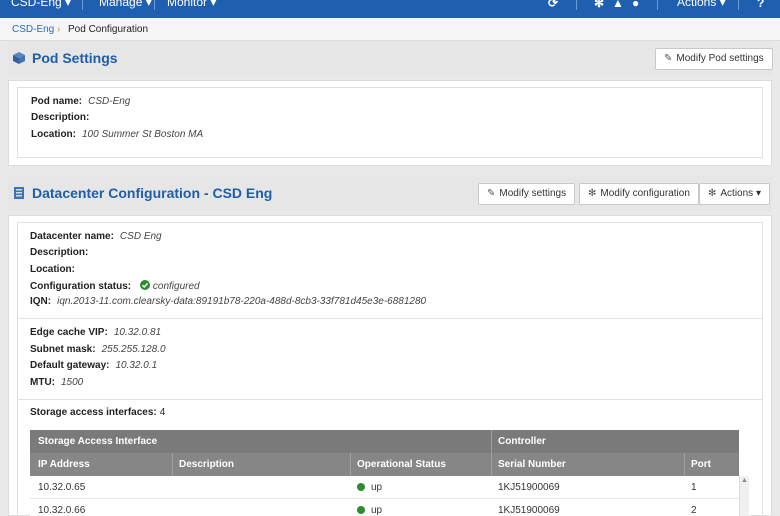  Describe the element at coordinates (42, 382) in the screenshot. I see `mtu-label: MTU:` at that location.